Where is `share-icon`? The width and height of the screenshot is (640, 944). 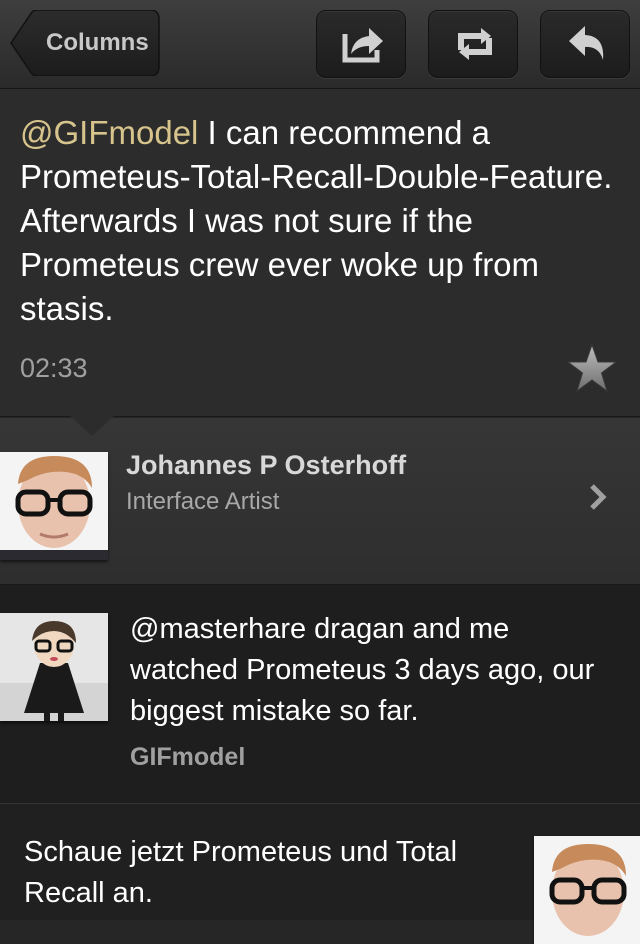
share-icon is located at coordinates (362, 45).